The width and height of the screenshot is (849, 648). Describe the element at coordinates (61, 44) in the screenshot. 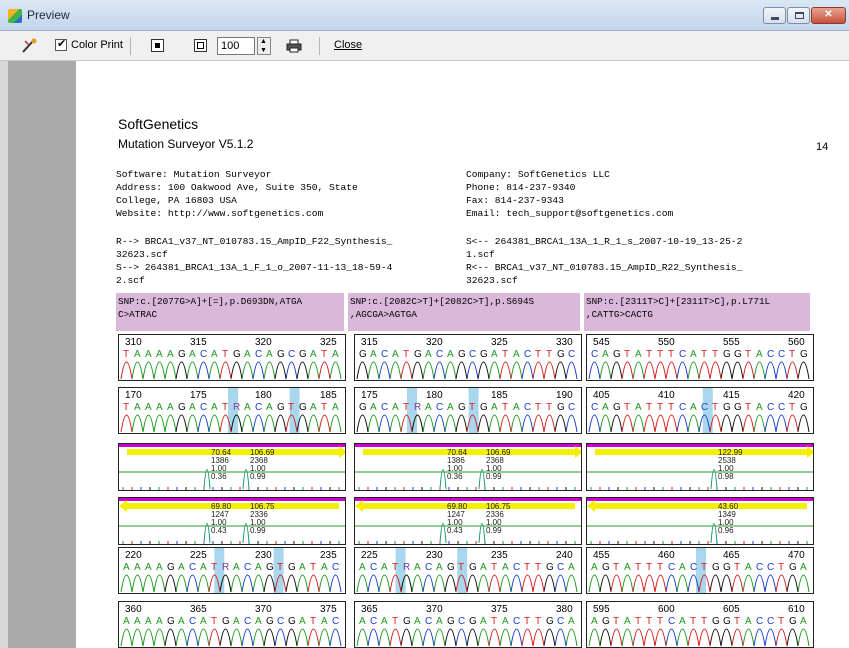

I see `color-print-checkbox: ✔` at that location.